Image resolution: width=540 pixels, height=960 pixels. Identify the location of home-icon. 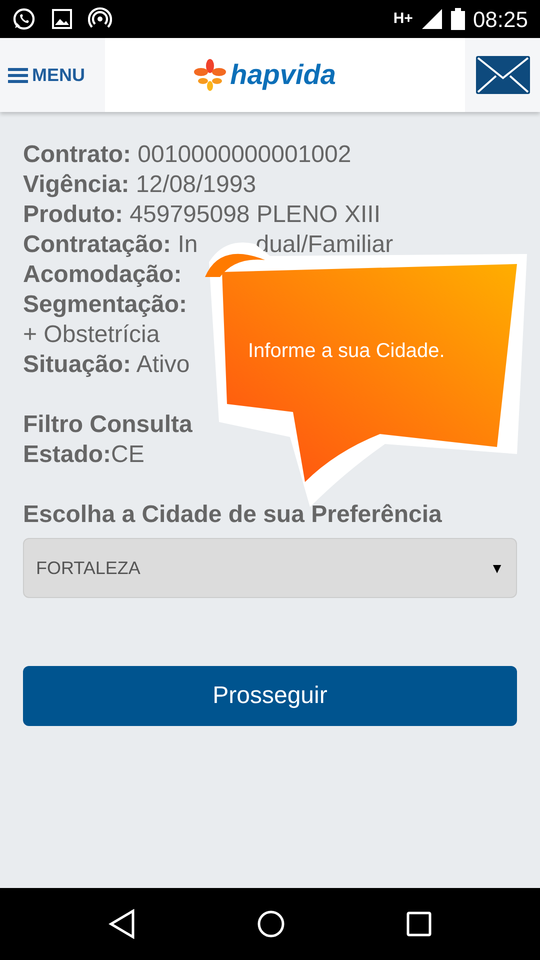
(270, 924).